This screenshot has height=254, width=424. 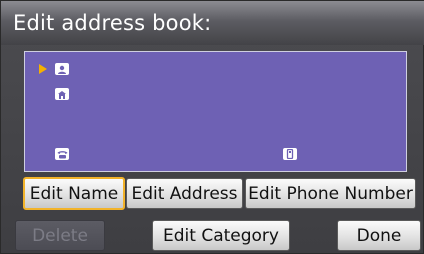 I want to click on edit-category-button: Edit Category, so click(x=221, y=235).